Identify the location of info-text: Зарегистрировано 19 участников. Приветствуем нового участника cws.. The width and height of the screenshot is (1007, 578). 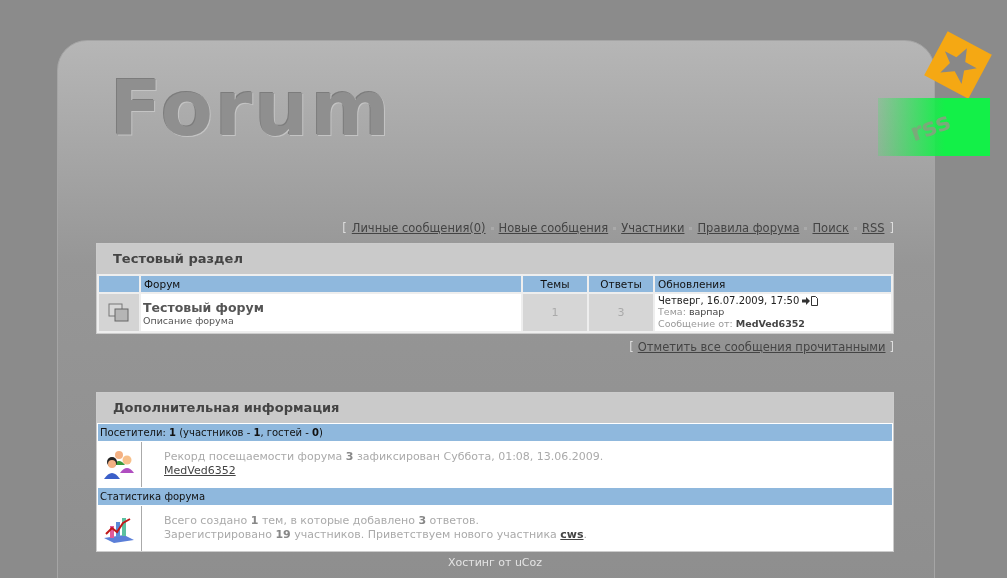
(375, 534).